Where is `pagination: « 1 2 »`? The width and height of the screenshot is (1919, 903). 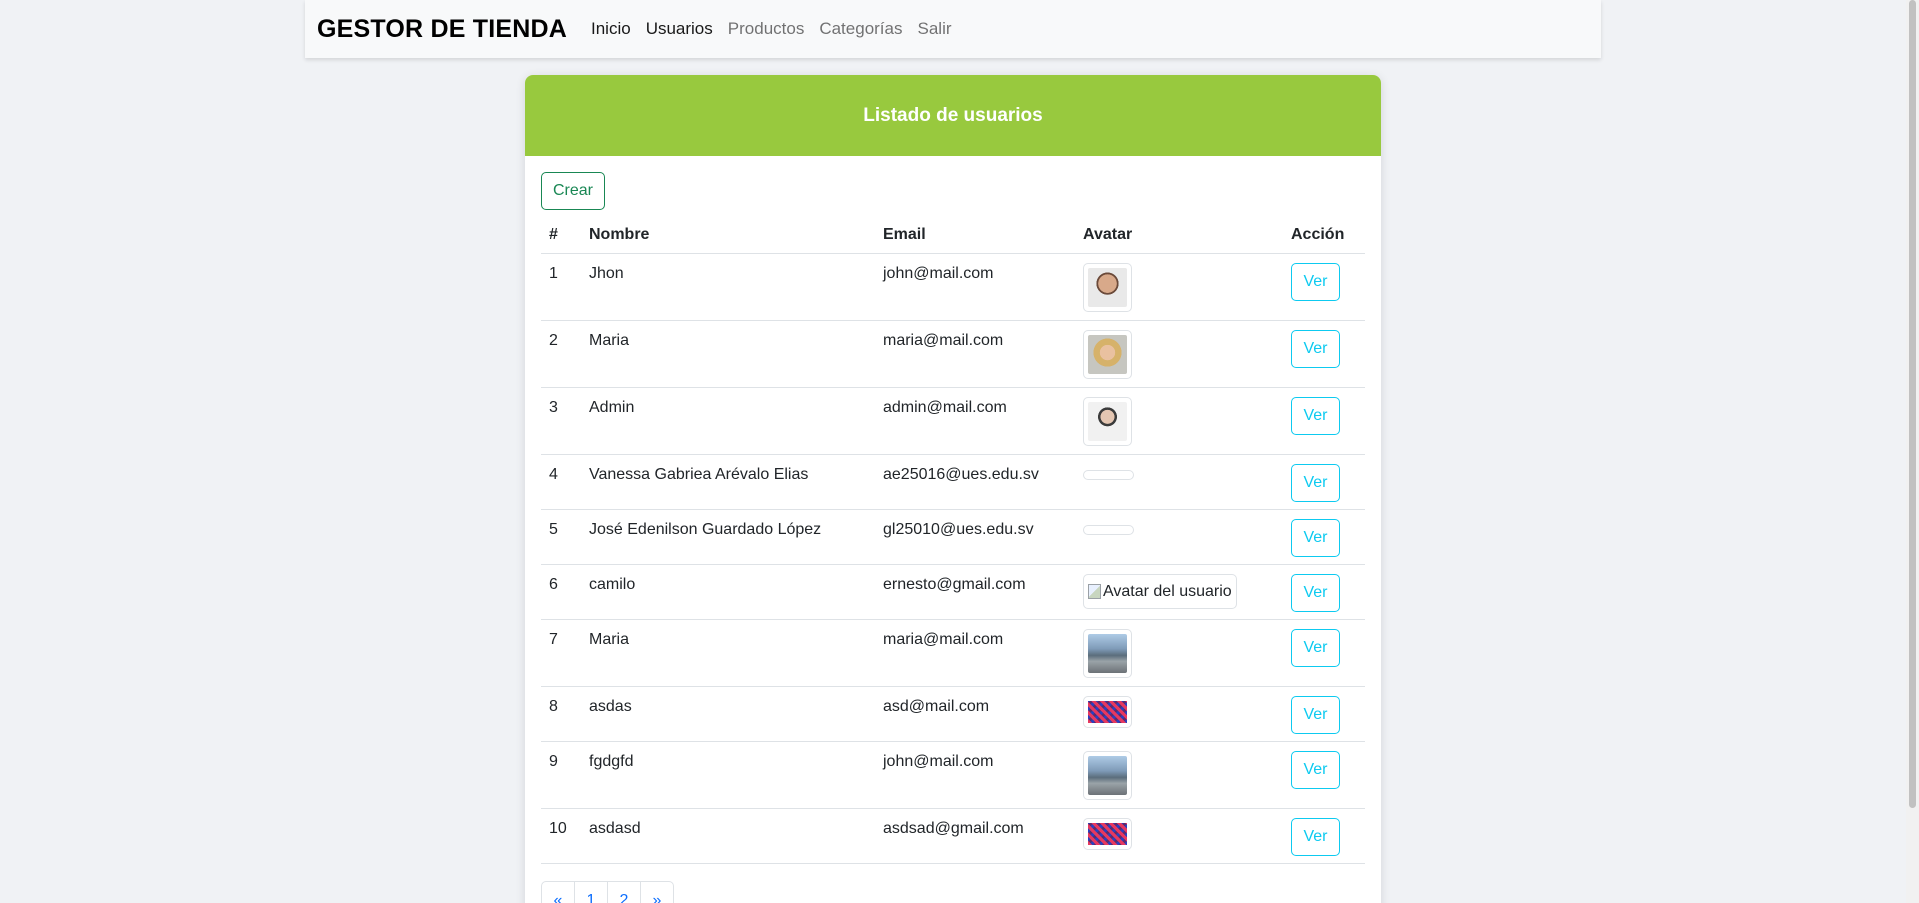 pagination: « 1 2 » is located at coordinates (953, 892).